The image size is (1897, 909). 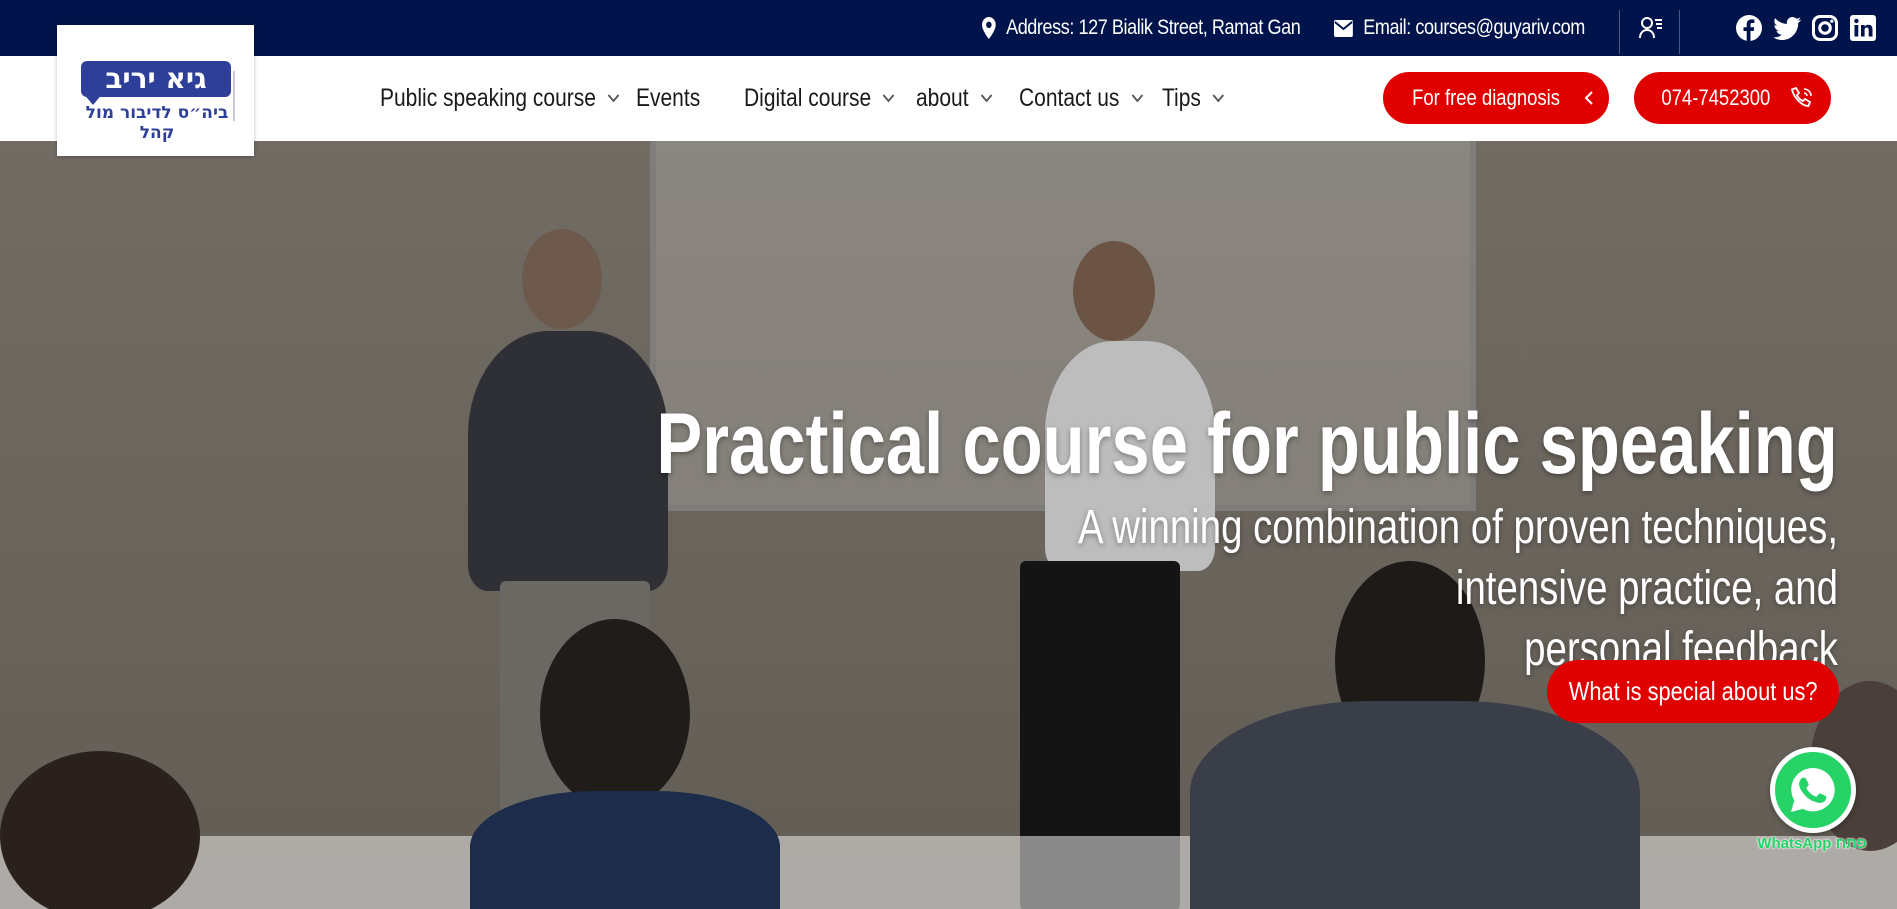 What do you see at coordinates (1247, 444) in the screenshot?
I see `hero-title: Practical course for public speaking` at bounding box center [1247, 444].